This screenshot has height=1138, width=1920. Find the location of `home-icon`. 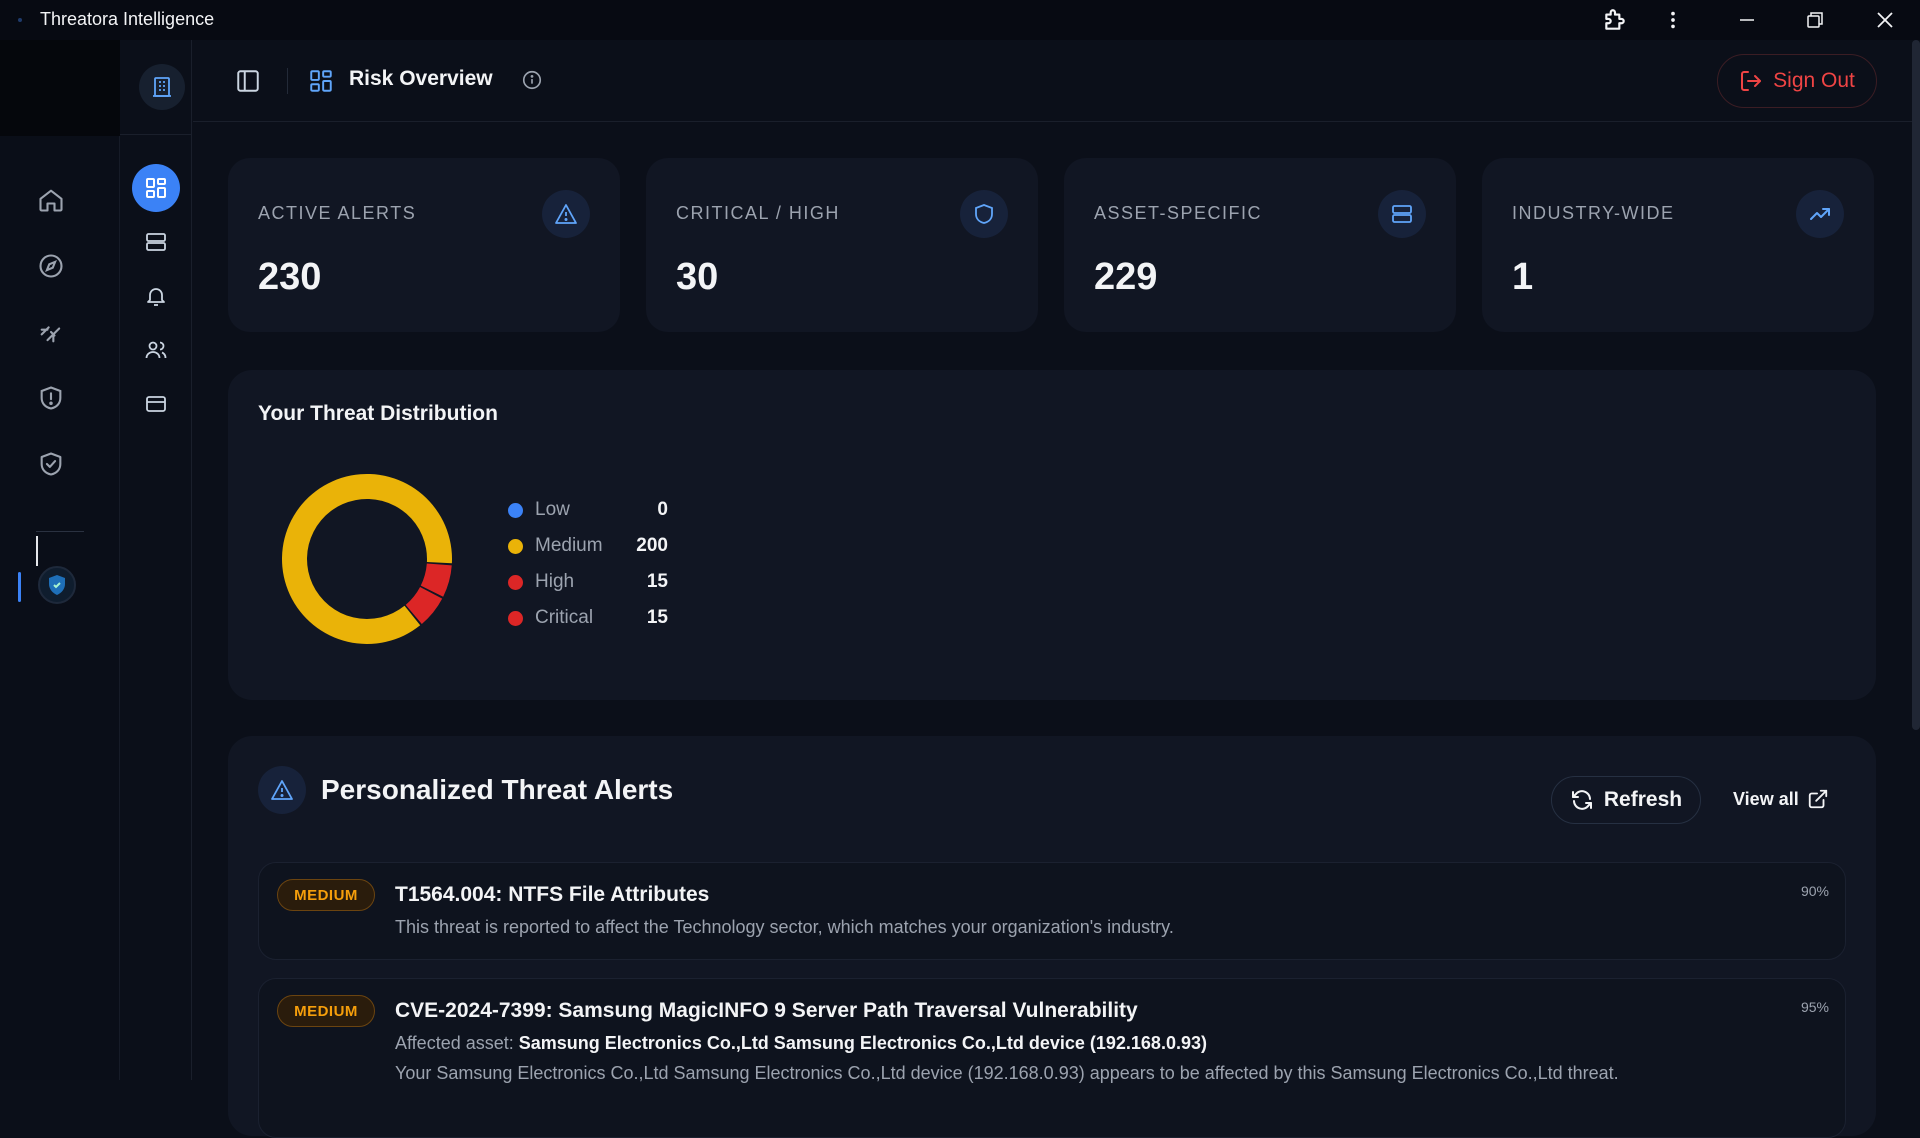

home-icon is located at coordinates (51, 200).